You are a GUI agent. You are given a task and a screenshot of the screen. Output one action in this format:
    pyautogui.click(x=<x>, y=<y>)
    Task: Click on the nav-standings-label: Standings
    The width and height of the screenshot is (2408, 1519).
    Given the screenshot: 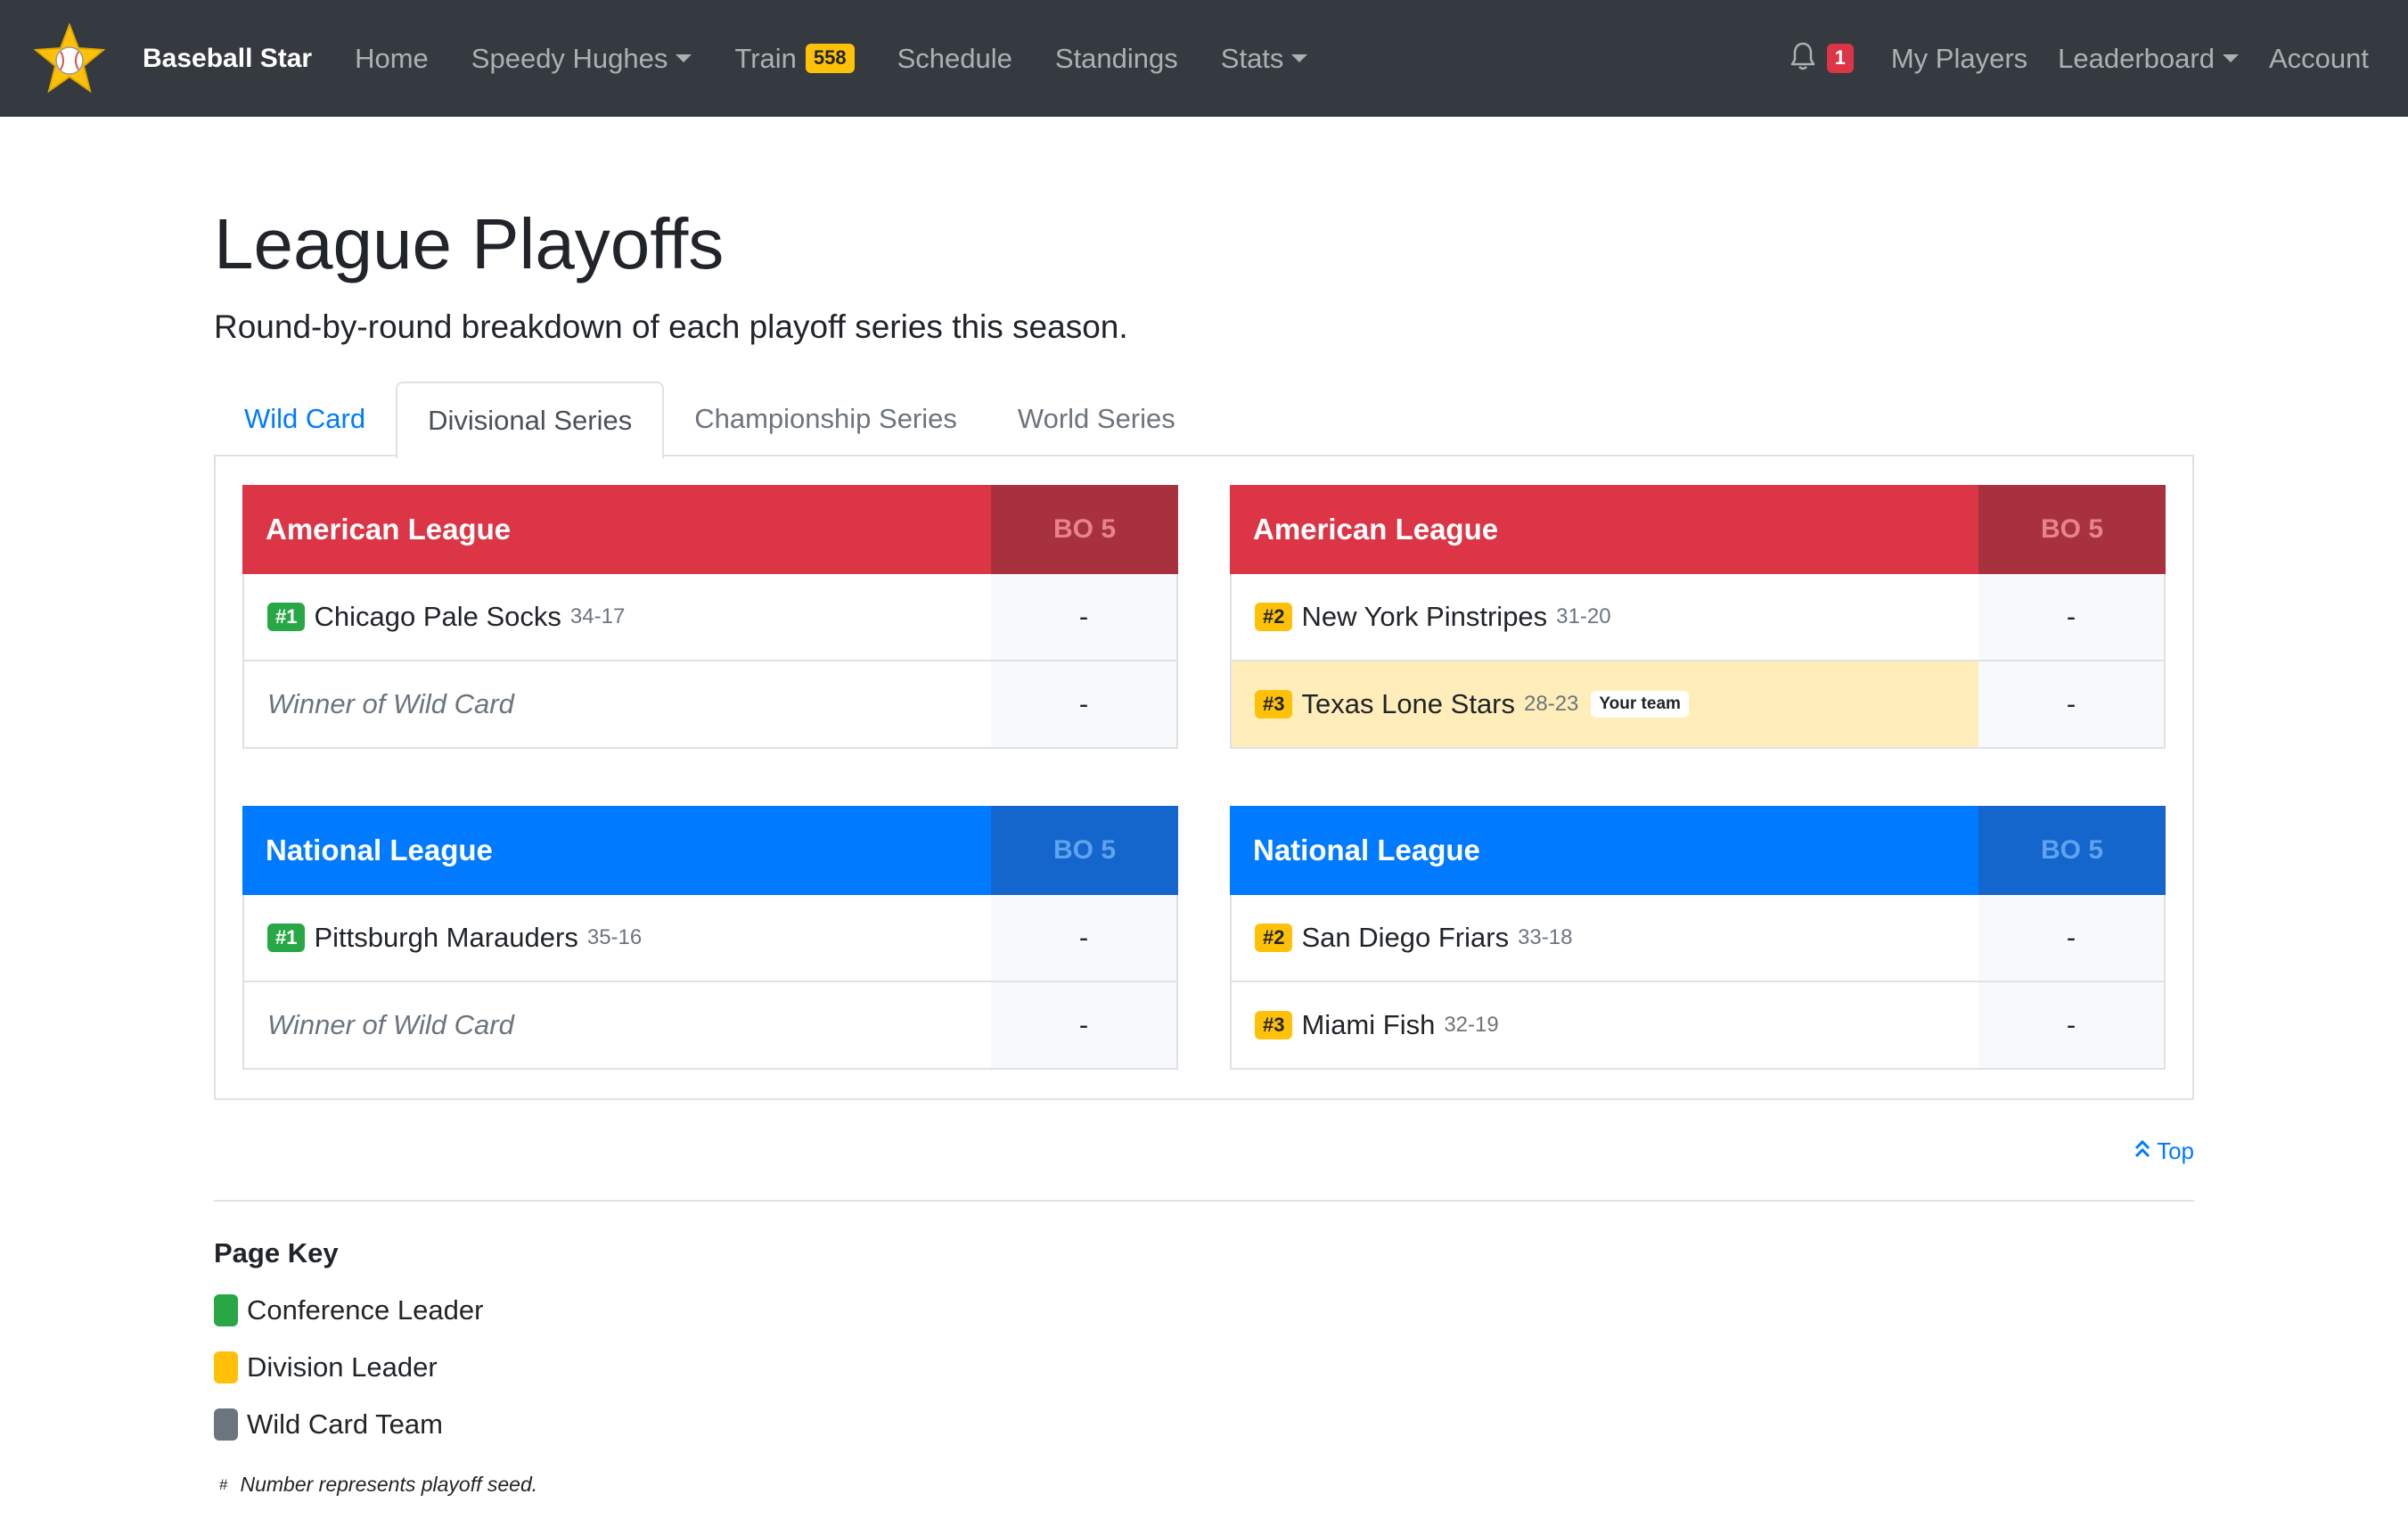 What is the action you would take?
    pyautogui.click(x=1116, y=58)
    